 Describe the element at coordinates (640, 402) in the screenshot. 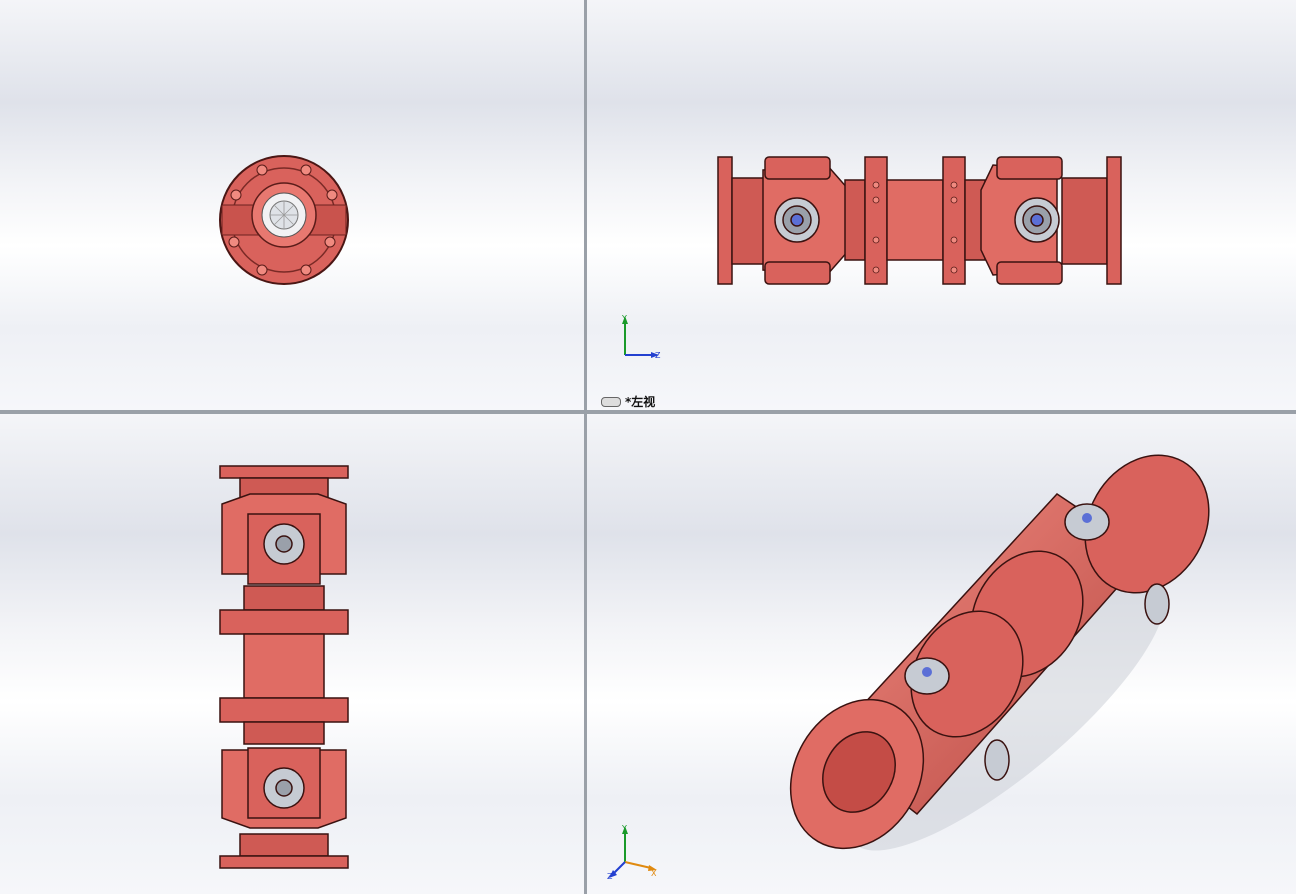

I see `view-name: *左视` at that location.